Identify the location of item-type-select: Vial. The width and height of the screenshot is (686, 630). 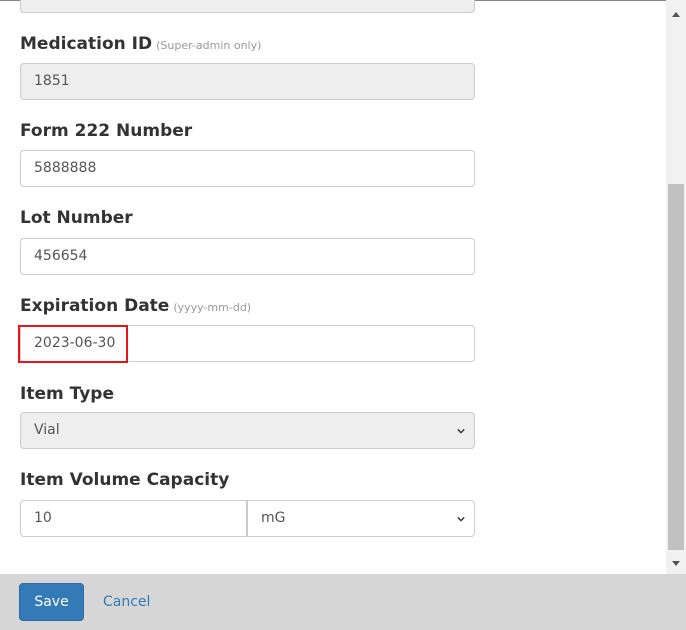
(247, 430).